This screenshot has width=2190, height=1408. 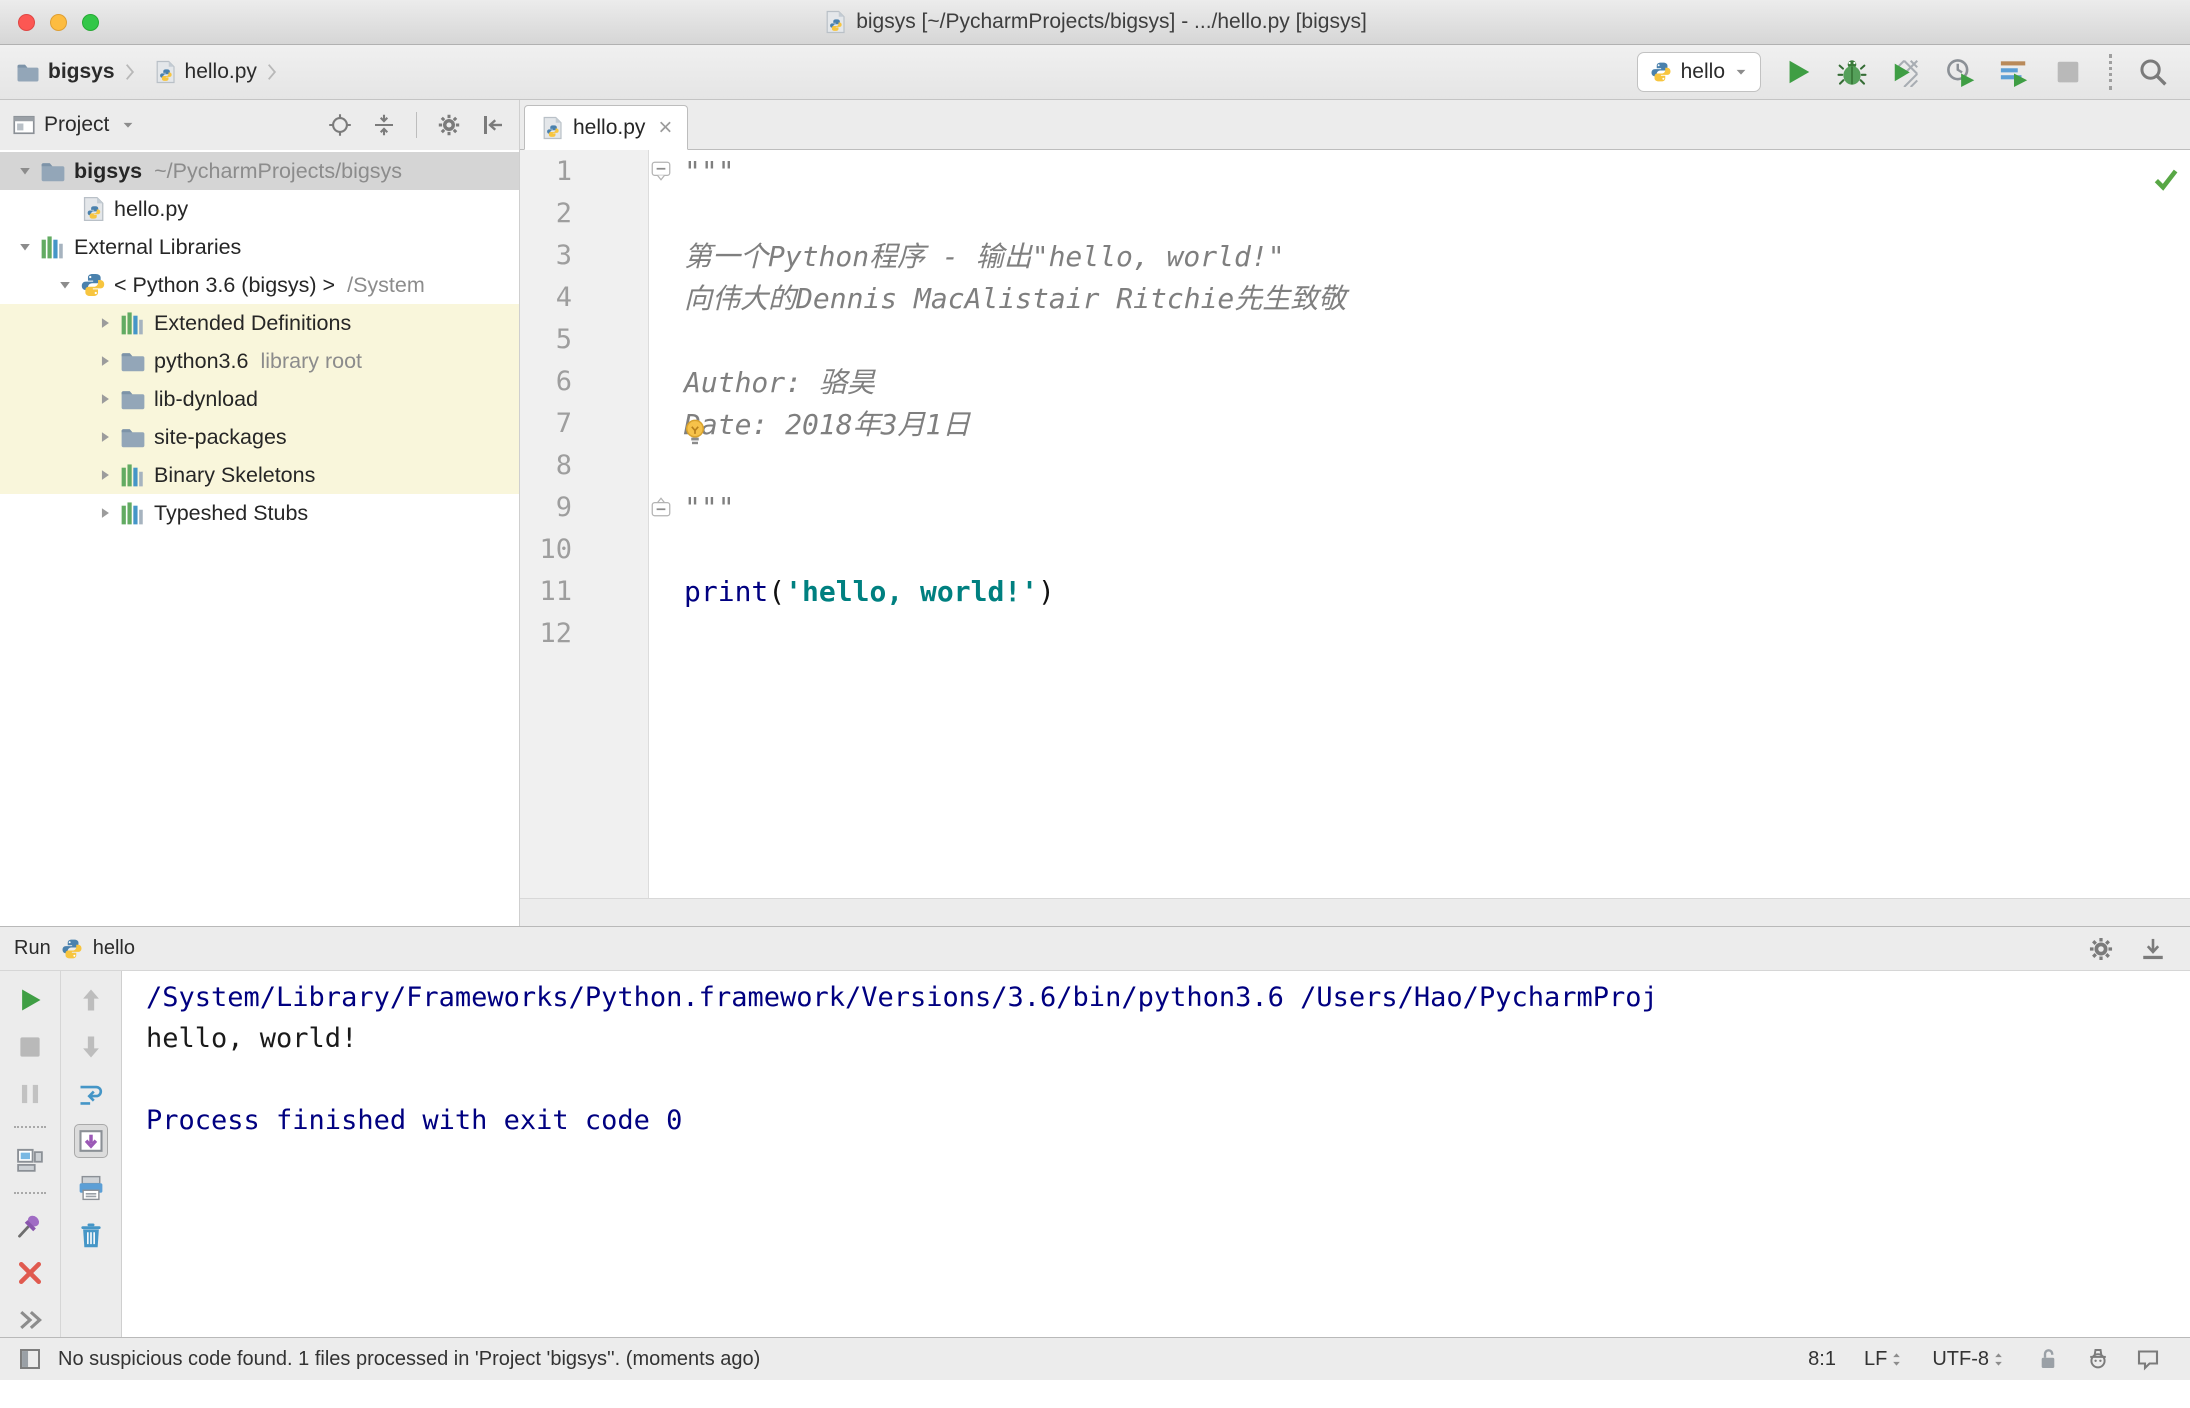 I want to click on inspections-ok-icon, so click(x=2166, y=176).